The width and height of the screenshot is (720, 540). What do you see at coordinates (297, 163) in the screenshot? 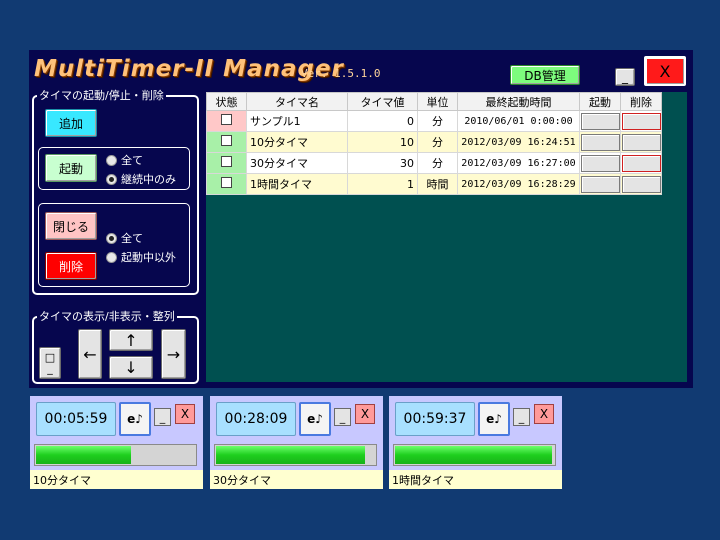
I see `name-cell: 30分タイマ` at bounding box center [297, 163].